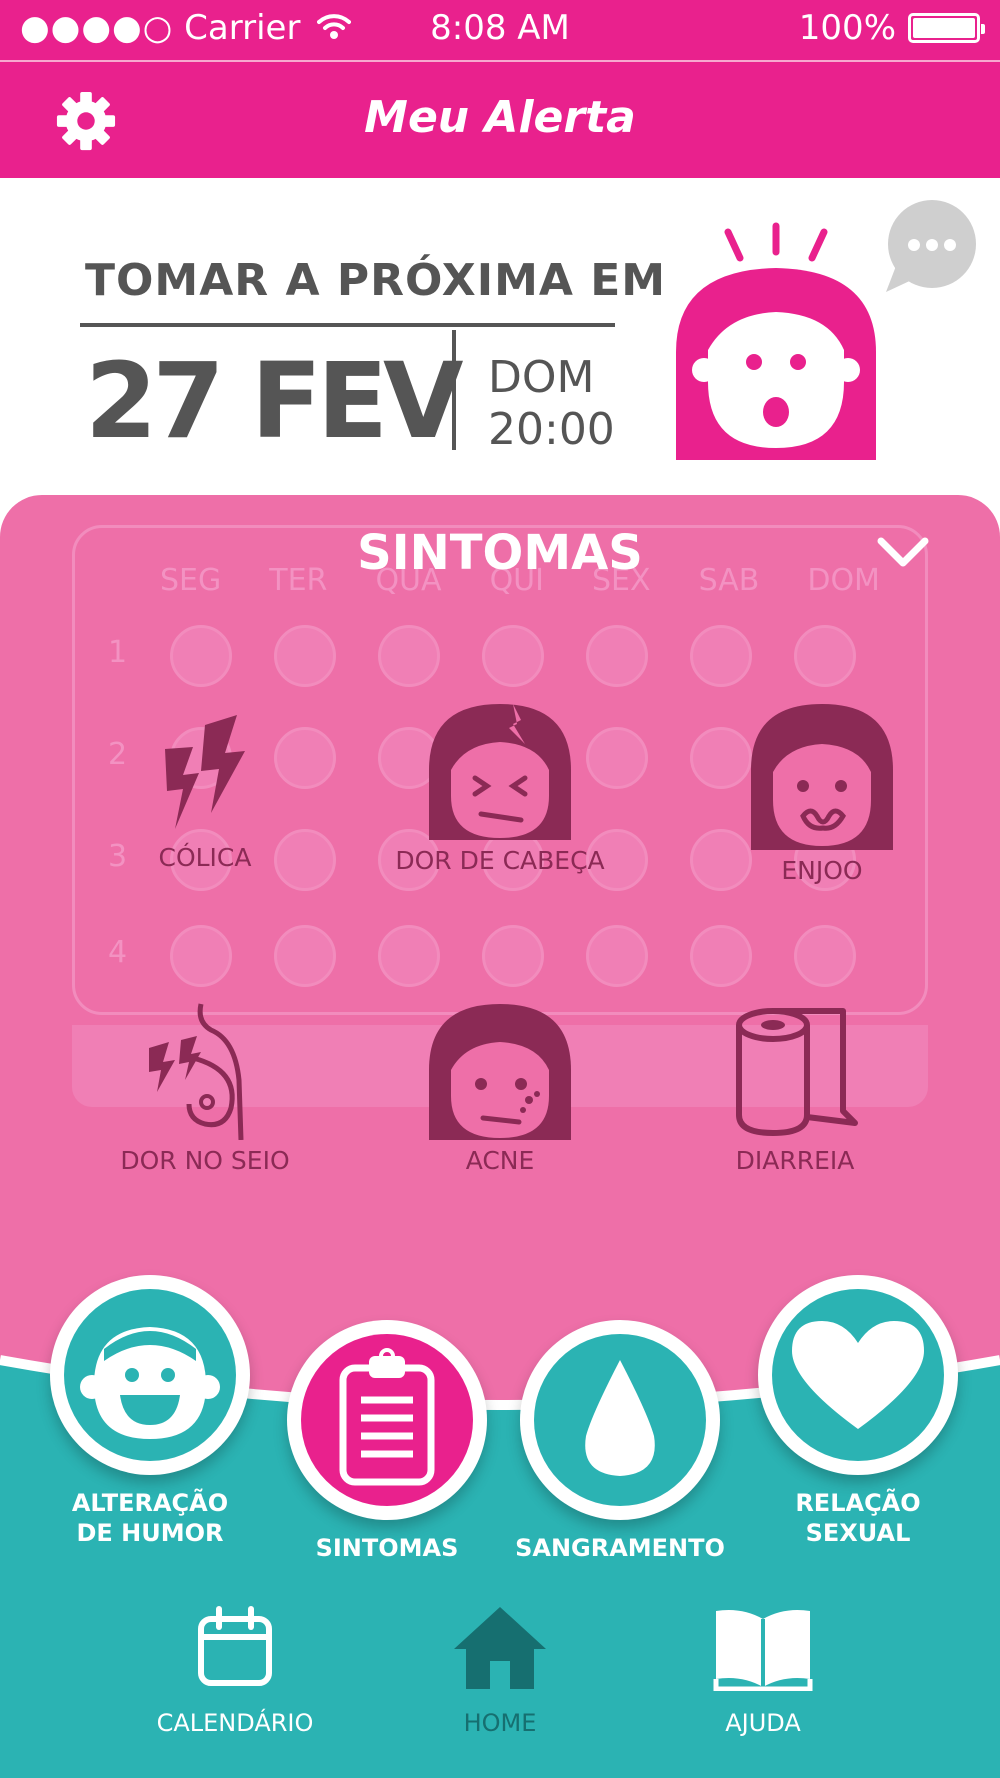 The width and height of the screenshot is (1000, 1778). Describe the element at coordinates (235, 1646) in the screenshot. I see `calendar-icon` at that location.